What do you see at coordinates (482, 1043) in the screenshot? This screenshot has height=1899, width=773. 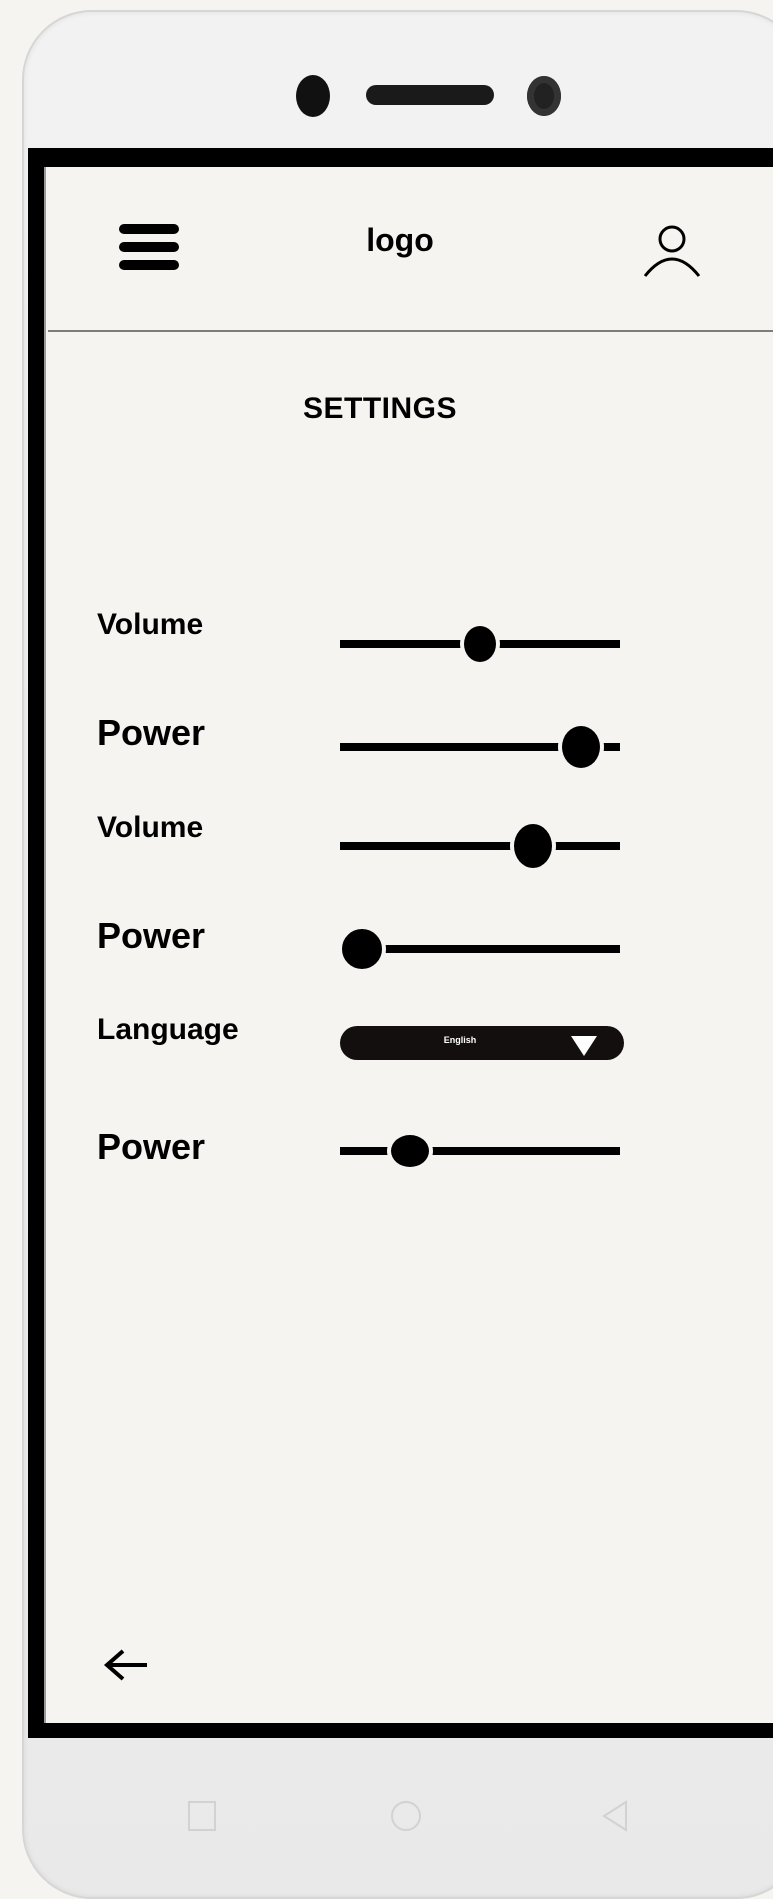 I see `language-dropdown: English` at bounding box center [482, 1043].